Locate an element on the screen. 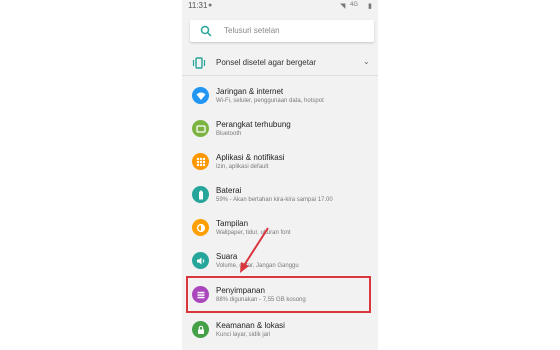 The width and height of the screenshot is (560, 350). setting-title: Suara is located at coordinates (227, 256).